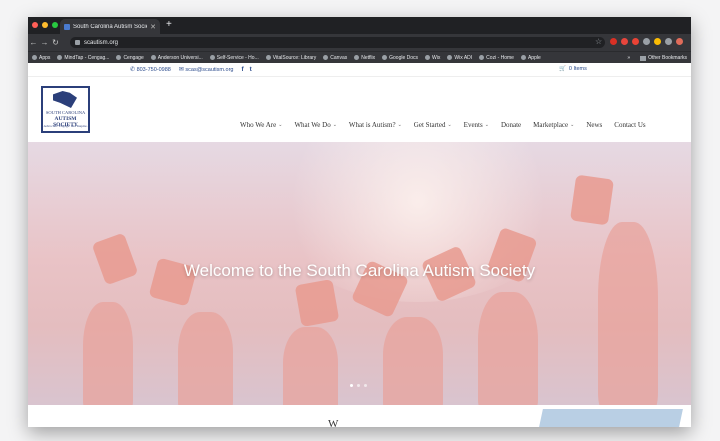 This screenshot has width=720, height=441. What do you see at coordinates (679, 41) in the screenshot?
I see `profile-avatar-icon` at bounding box center [679, 41].